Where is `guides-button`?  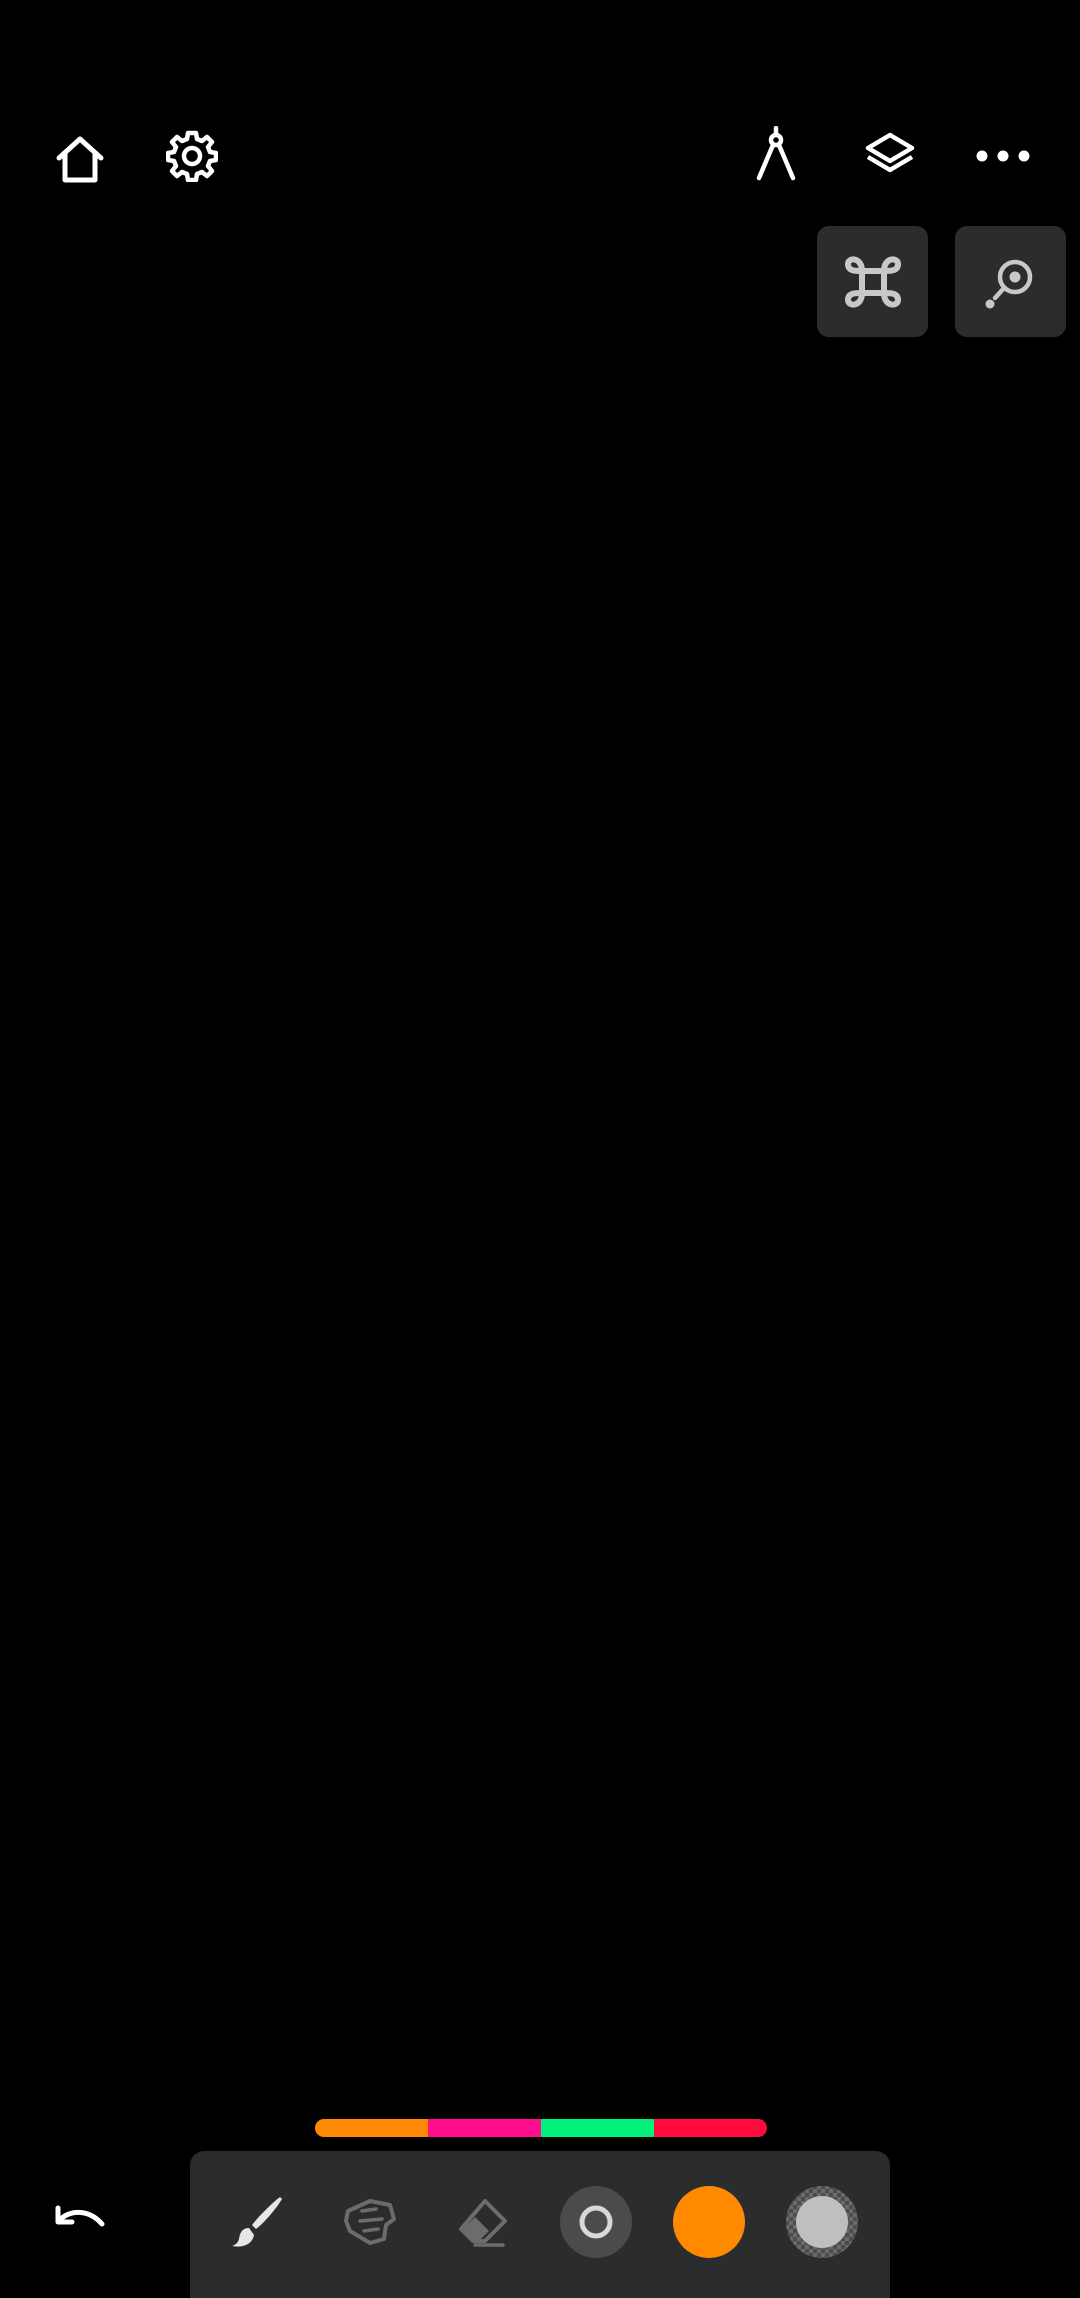
guides-button is located at coordinates (776, 154).